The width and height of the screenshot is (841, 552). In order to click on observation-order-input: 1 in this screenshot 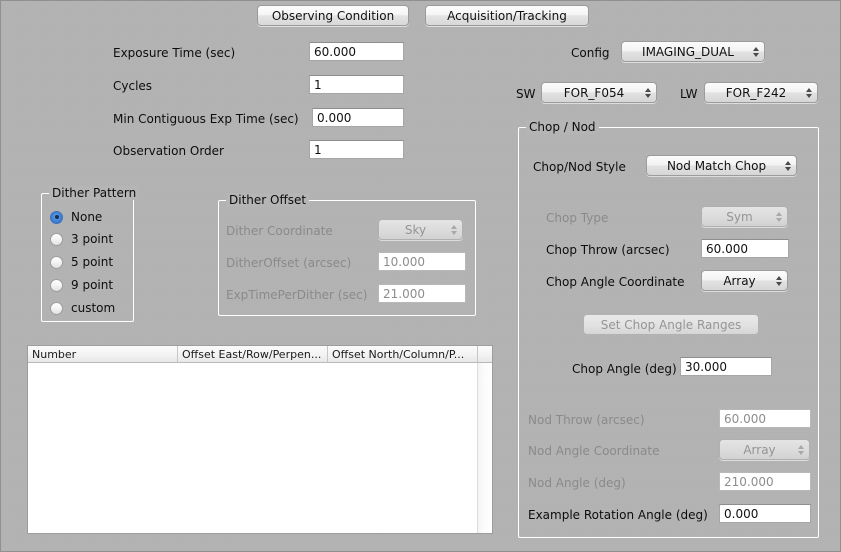, I will do `click(356, 149)`.